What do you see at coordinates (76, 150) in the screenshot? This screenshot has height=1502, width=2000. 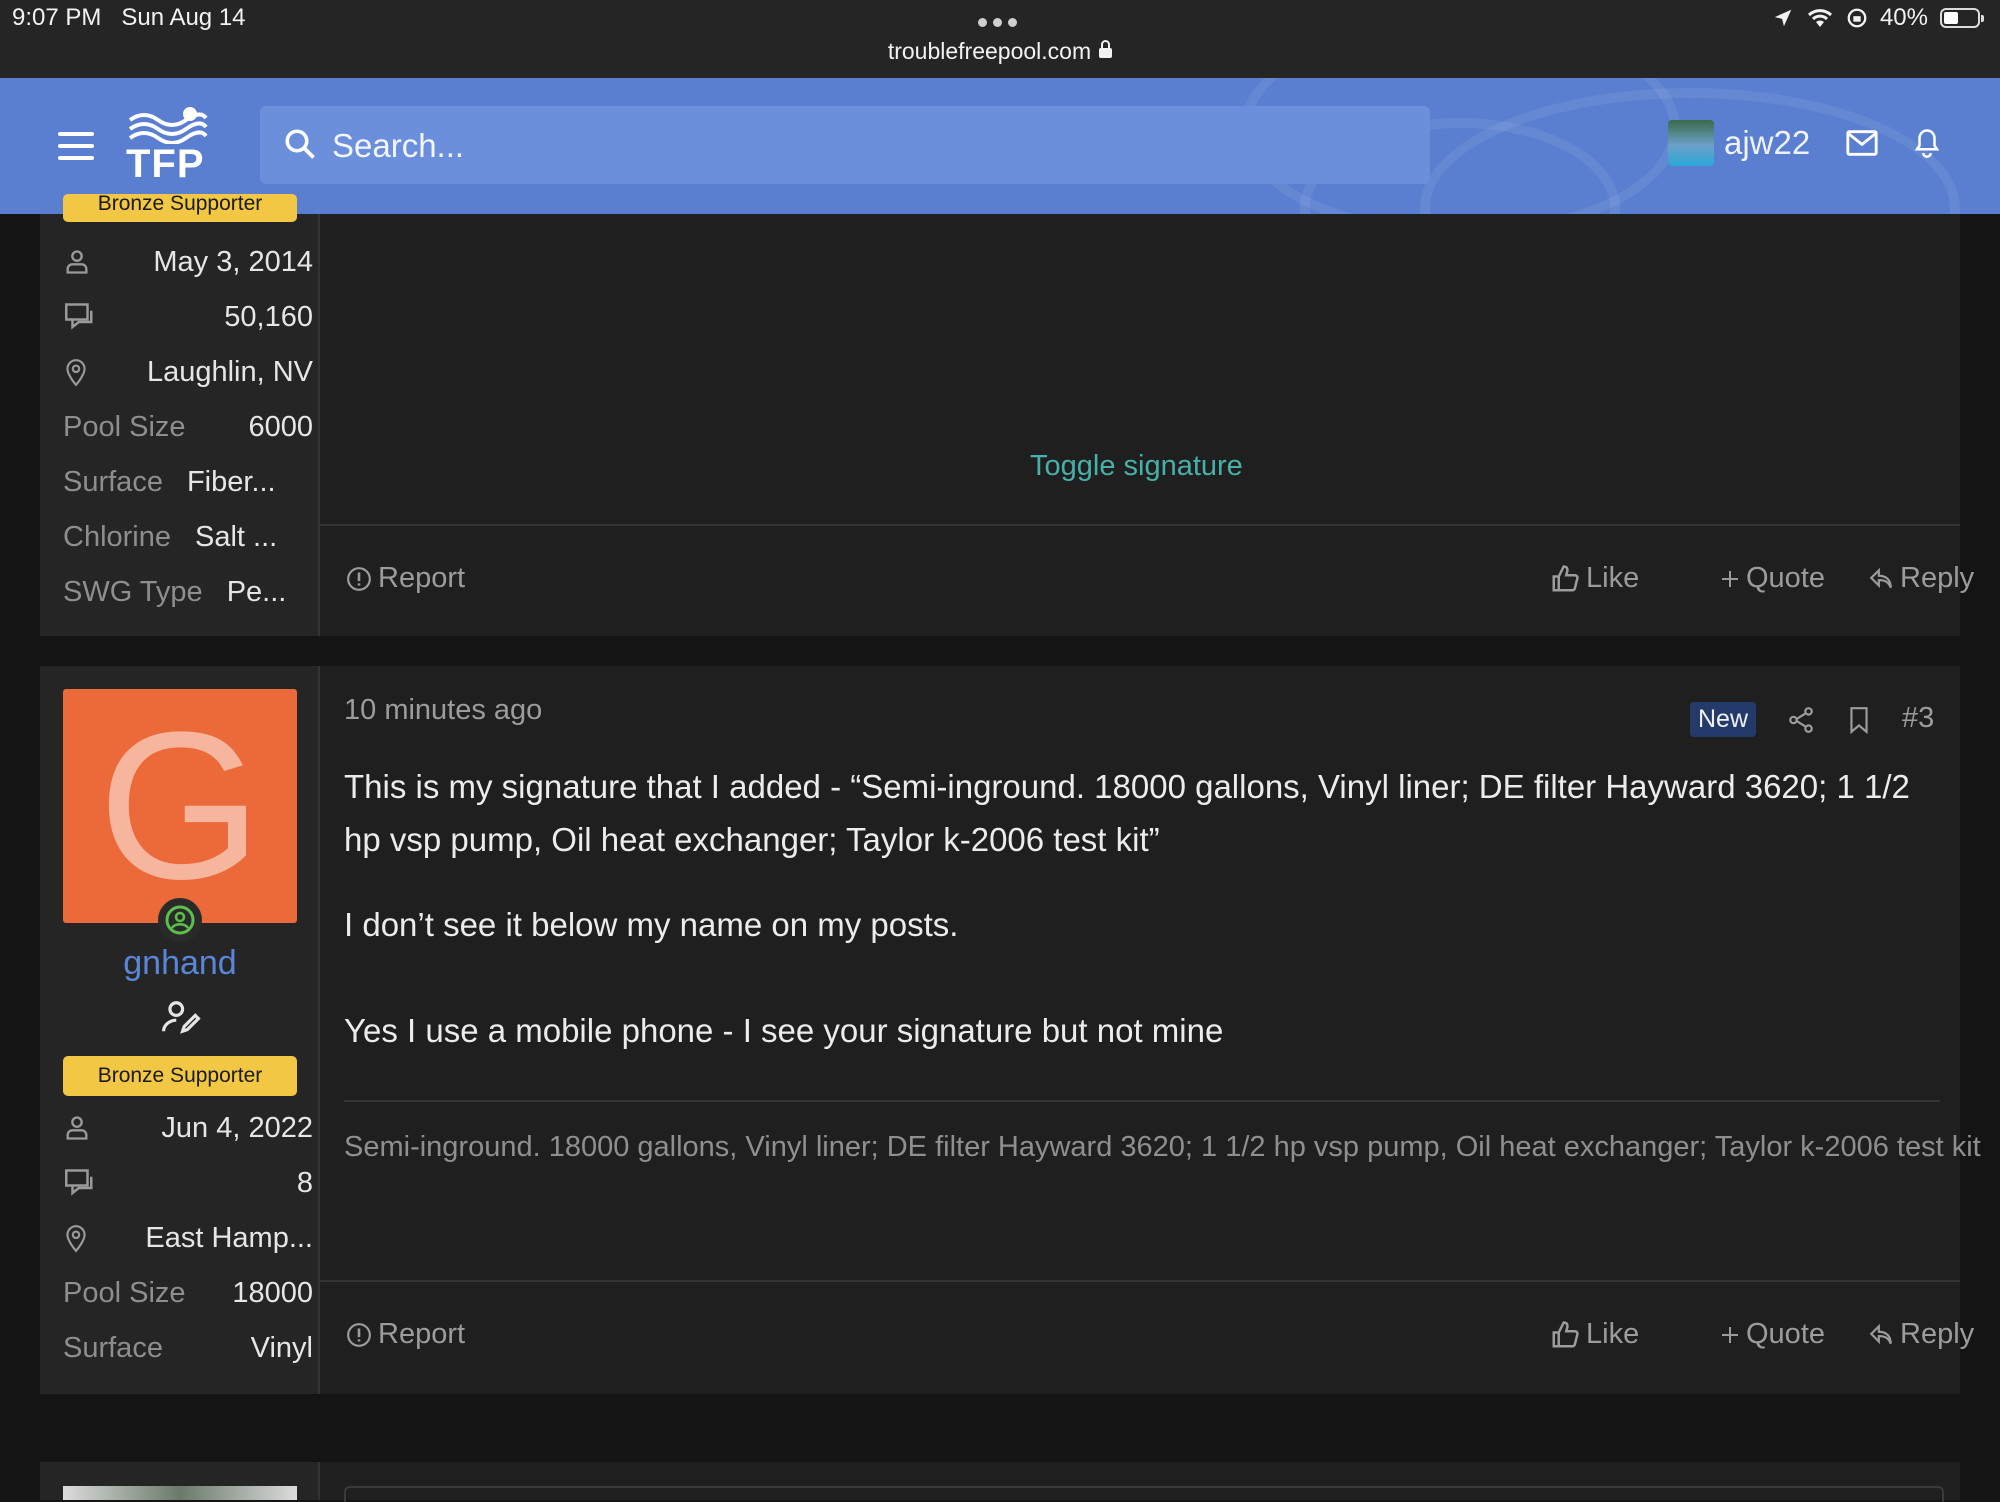 I see `menu-icon` at bounding box center [76, 150].